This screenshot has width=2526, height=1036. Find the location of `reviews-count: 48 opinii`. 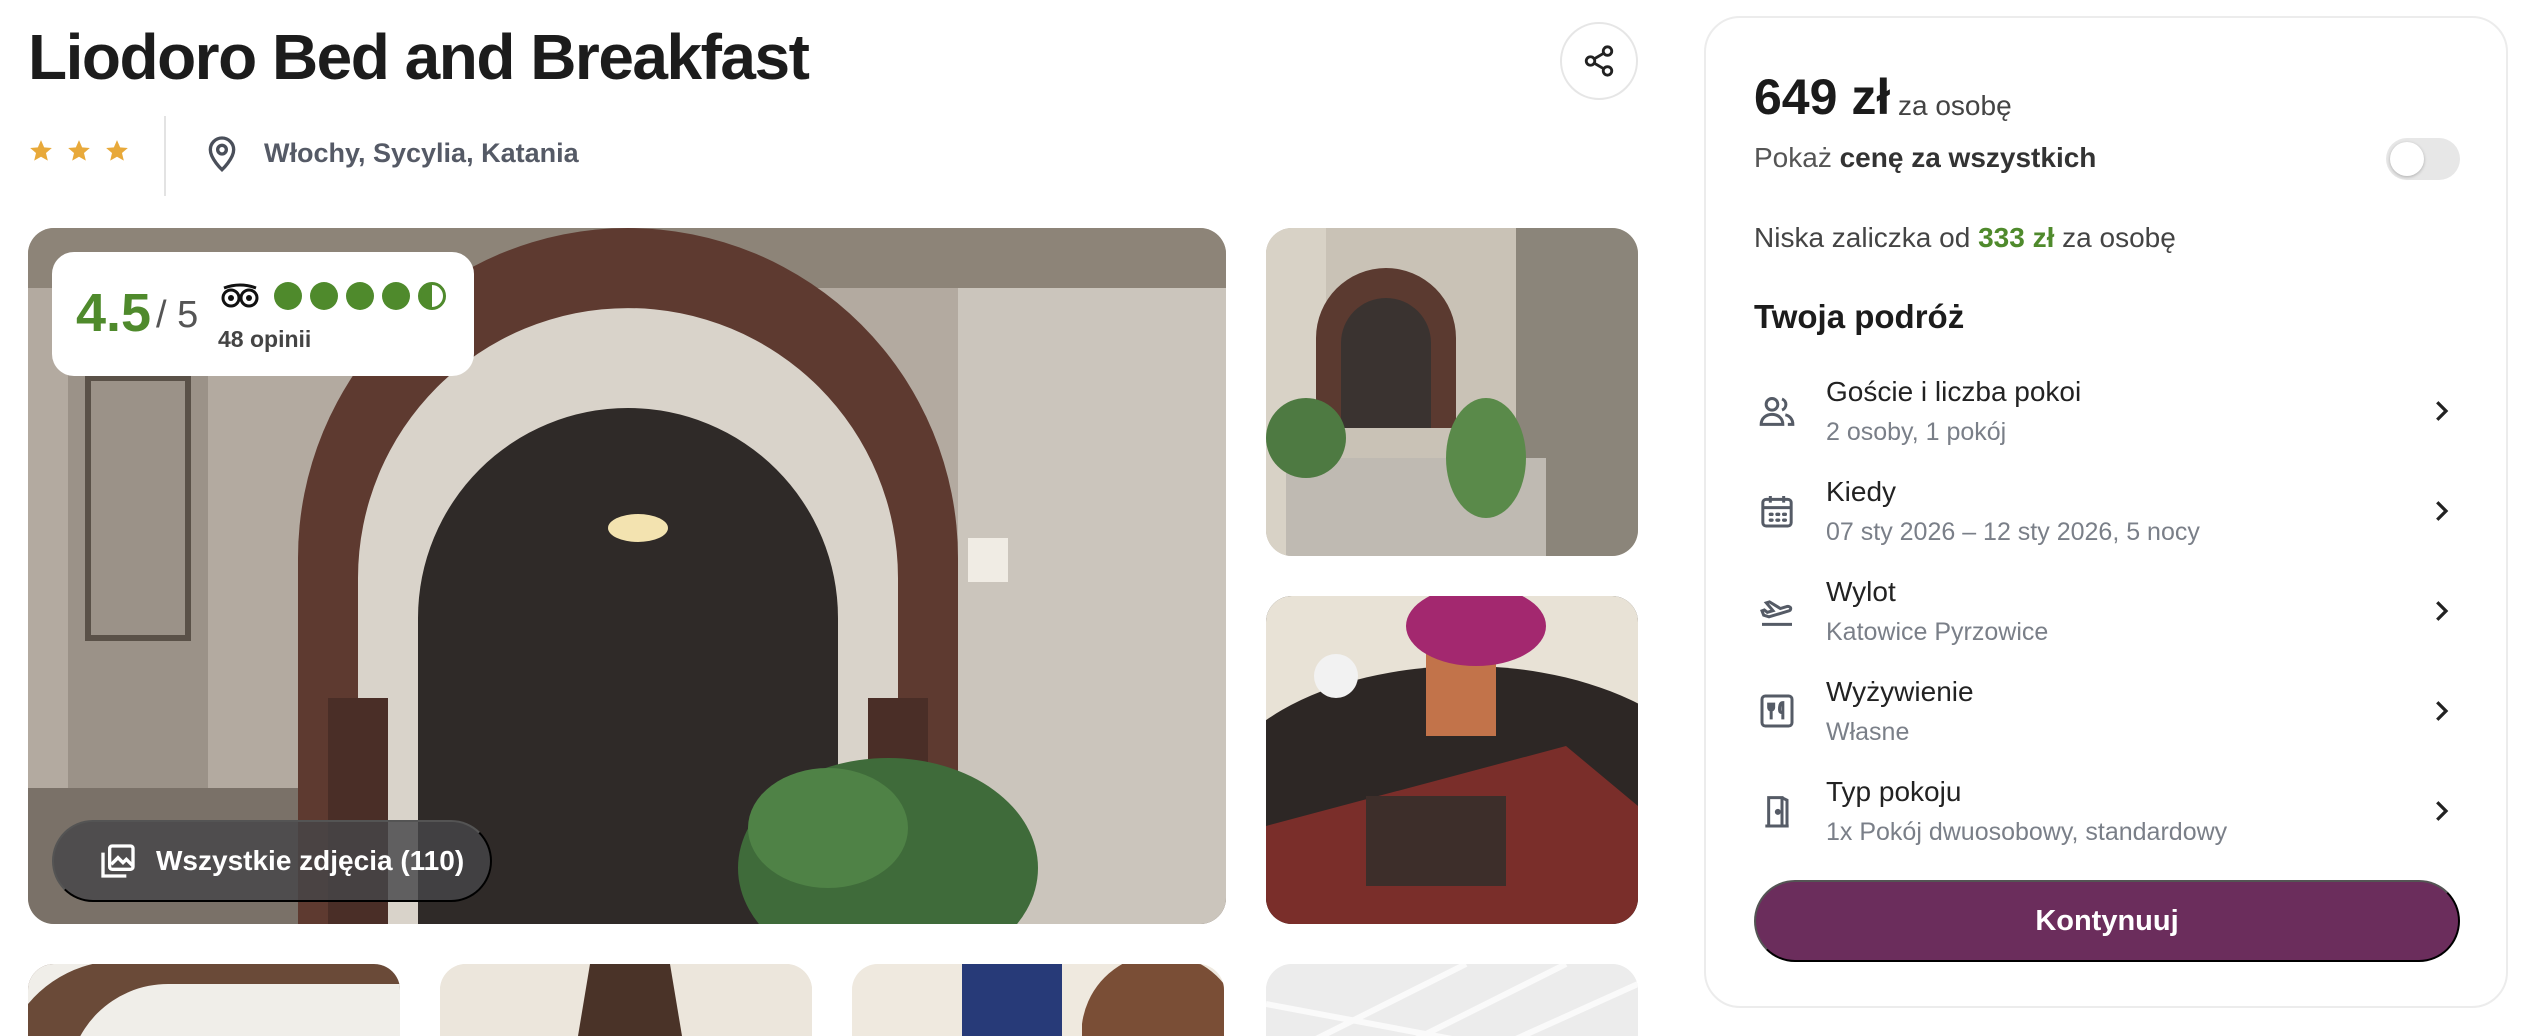

reviews-count: 48 opinii is located at coordinates (265, 339).